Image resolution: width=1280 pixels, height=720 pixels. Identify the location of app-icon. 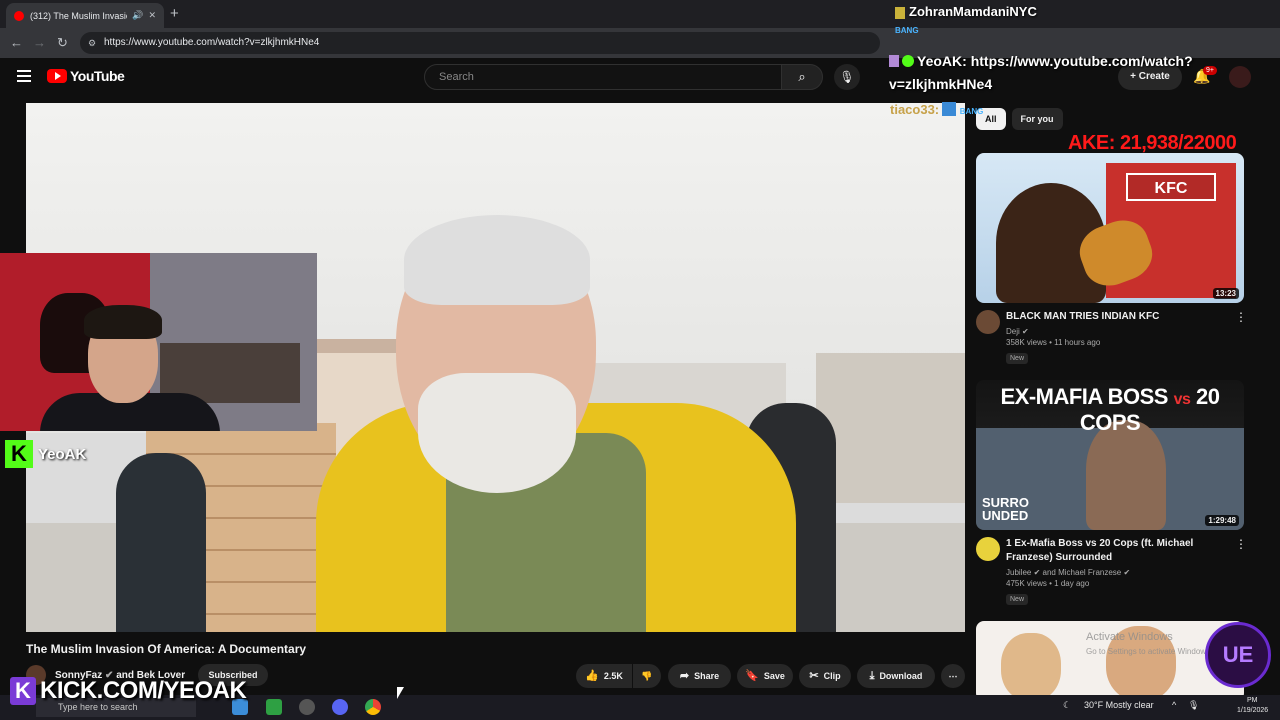
(274, 707).